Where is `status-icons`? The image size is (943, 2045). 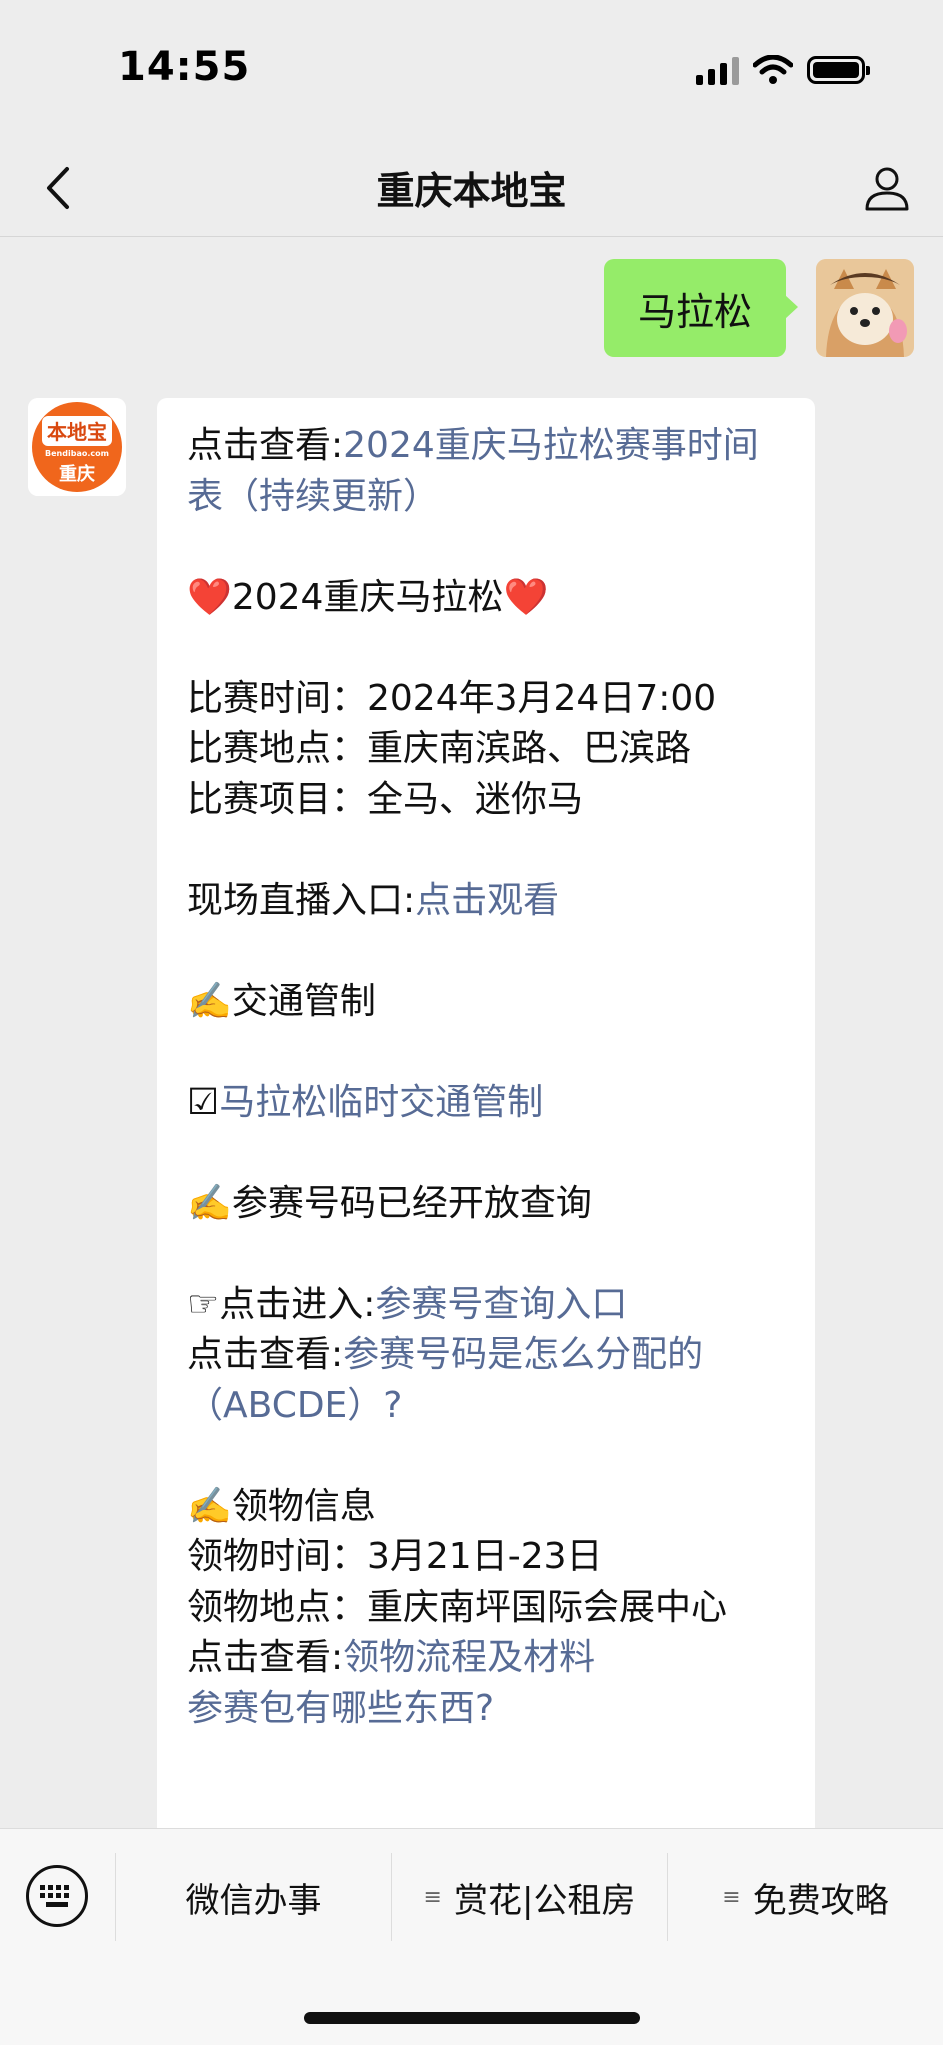 status-icons is located at coordinates (783, 70).